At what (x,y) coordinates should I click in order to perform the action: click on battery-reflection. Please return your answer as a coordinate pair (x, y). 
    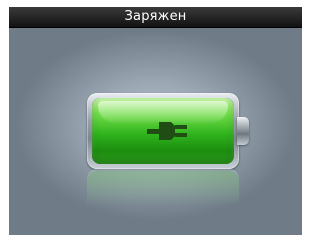
    Looking at the image, I should click on (163, 188).